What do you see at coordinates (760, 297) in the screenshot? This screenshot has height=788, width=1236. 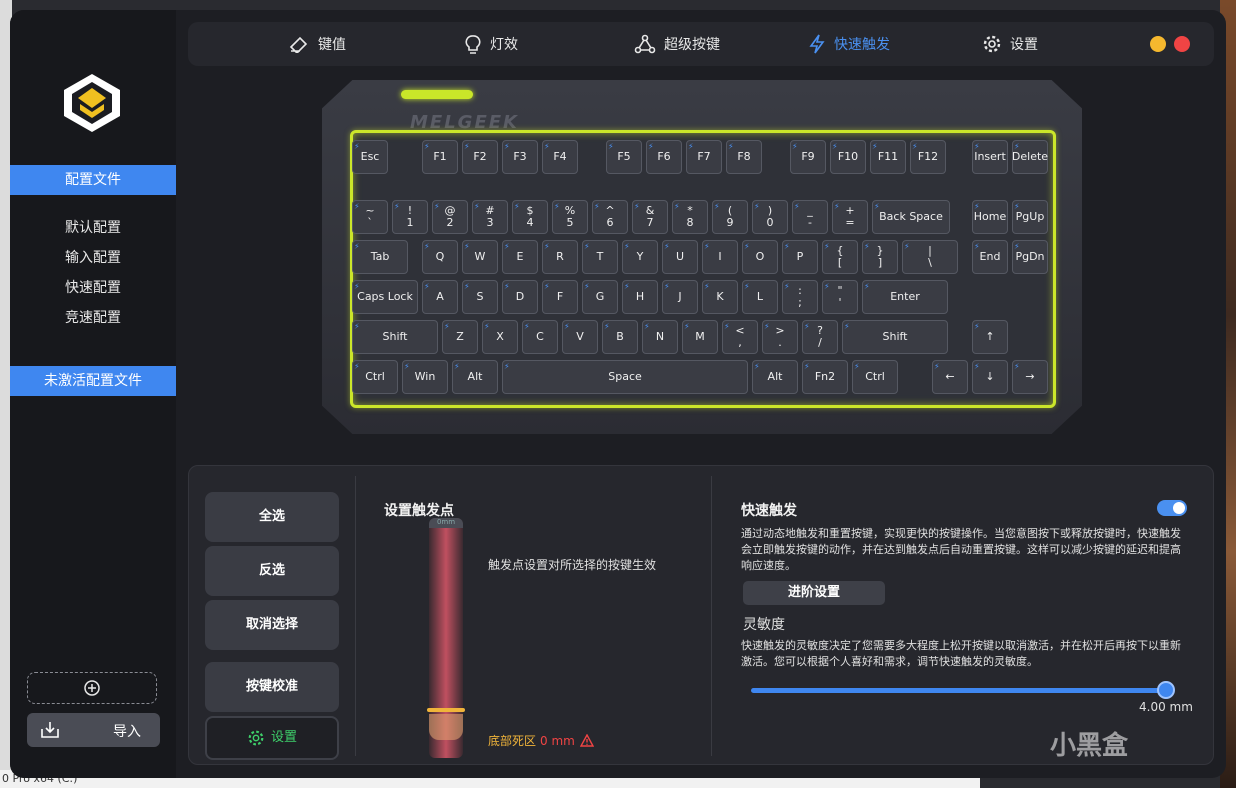 I see `key-l: L` at bounding box center [760, 297].